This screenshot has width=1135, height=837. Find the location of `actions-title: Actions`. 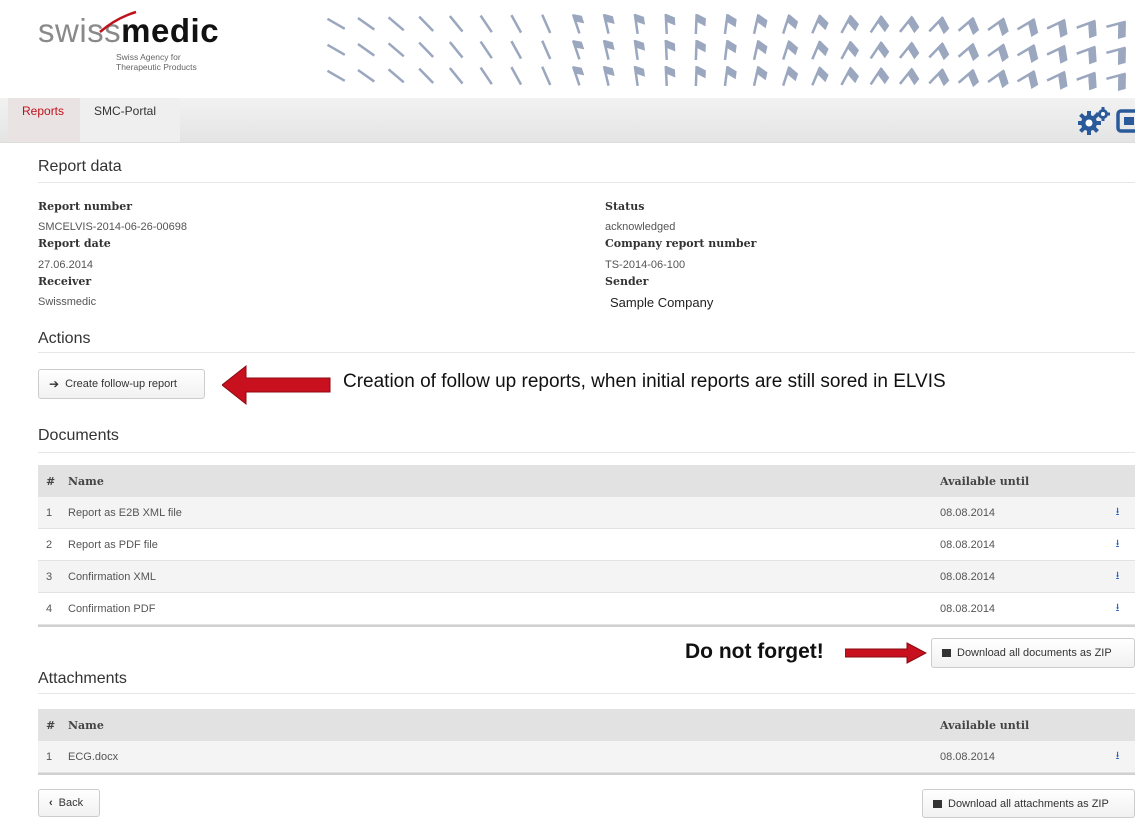

actions-title: Actions is located at coordinates (64, 338).